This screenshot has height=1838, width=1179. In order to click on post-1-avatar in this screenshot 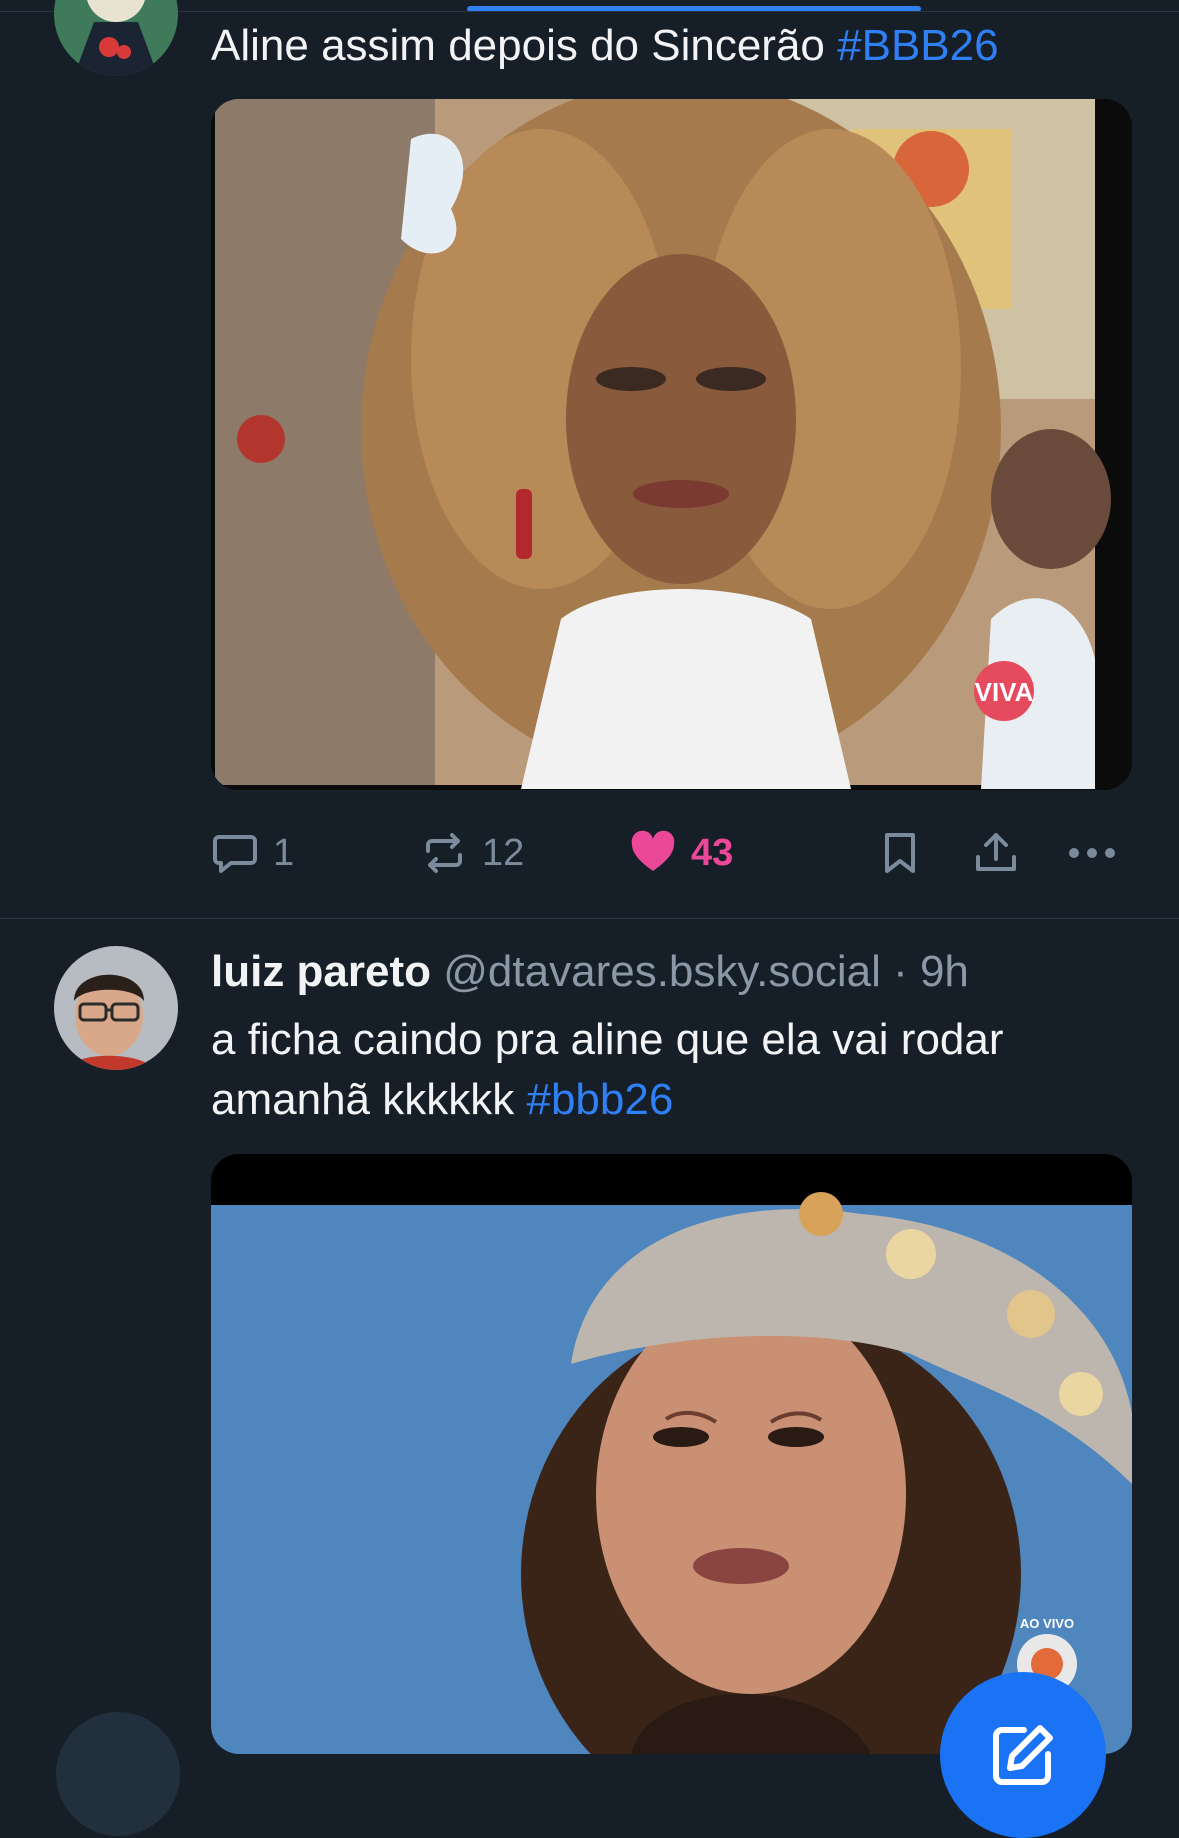, I will do `click(116, 38)`.